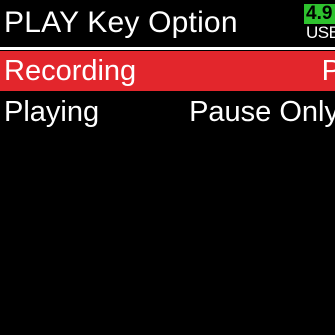  I want to click on header: PLAY Key Option 4.9 USB, so click(167, 23).